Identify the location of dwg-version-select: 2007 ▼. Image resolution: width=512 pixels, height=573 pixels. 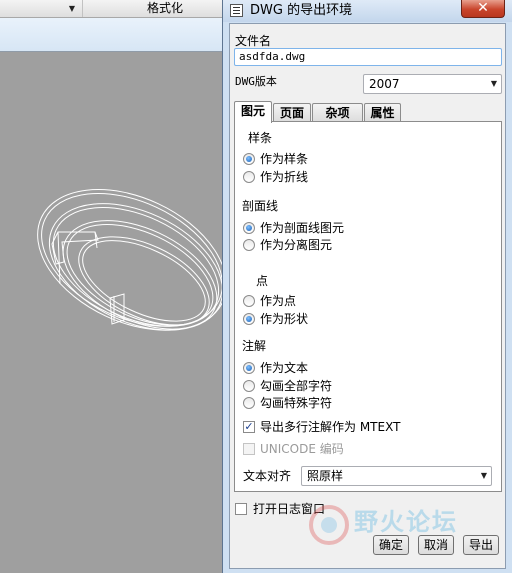
(432, 84).